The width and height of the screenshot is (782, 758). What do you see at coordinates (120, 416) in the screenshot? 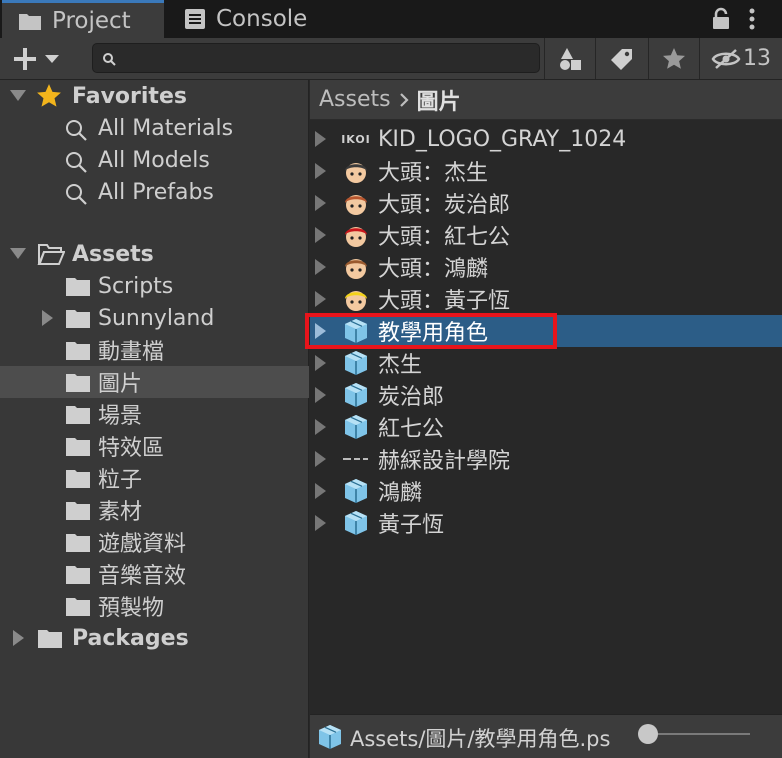
I see `folder-item-label: 場景` at bounding box center [120, 416].